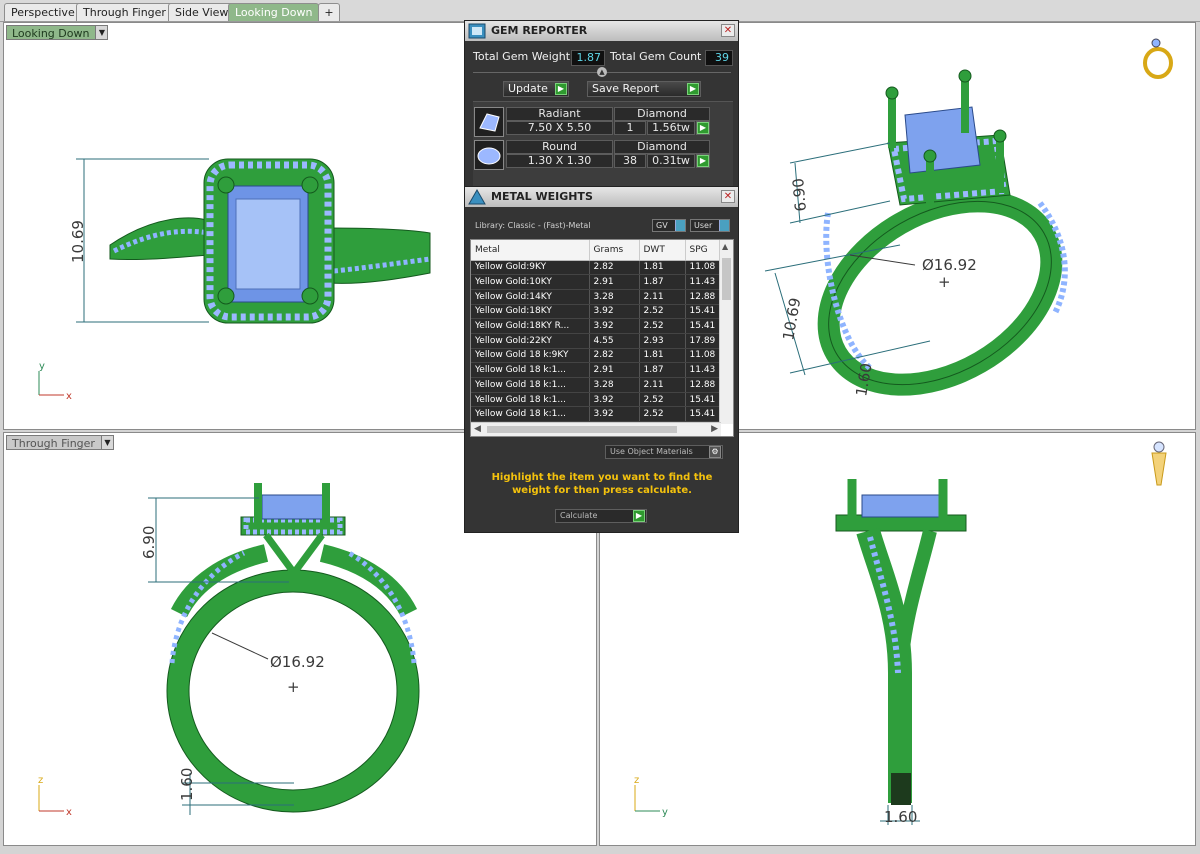  I want to click on metal-name: Yellow Gold:9KY, so click(530, 268).